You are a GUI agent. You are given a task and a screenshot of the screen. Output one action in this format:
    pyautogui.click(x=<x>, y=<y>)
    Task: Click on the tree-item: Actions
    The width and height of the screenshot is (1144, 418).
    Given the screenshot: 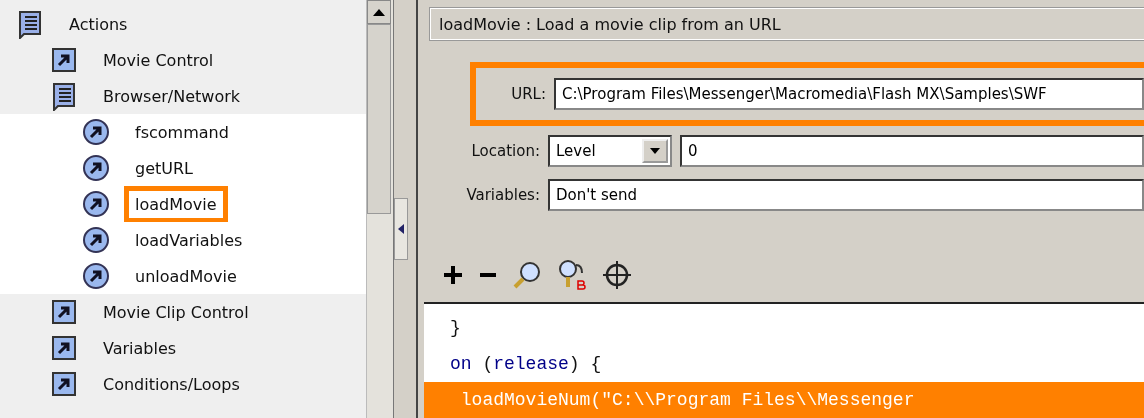 What is the action you would take?
    pyautogui.click(x=98, y=24)
    